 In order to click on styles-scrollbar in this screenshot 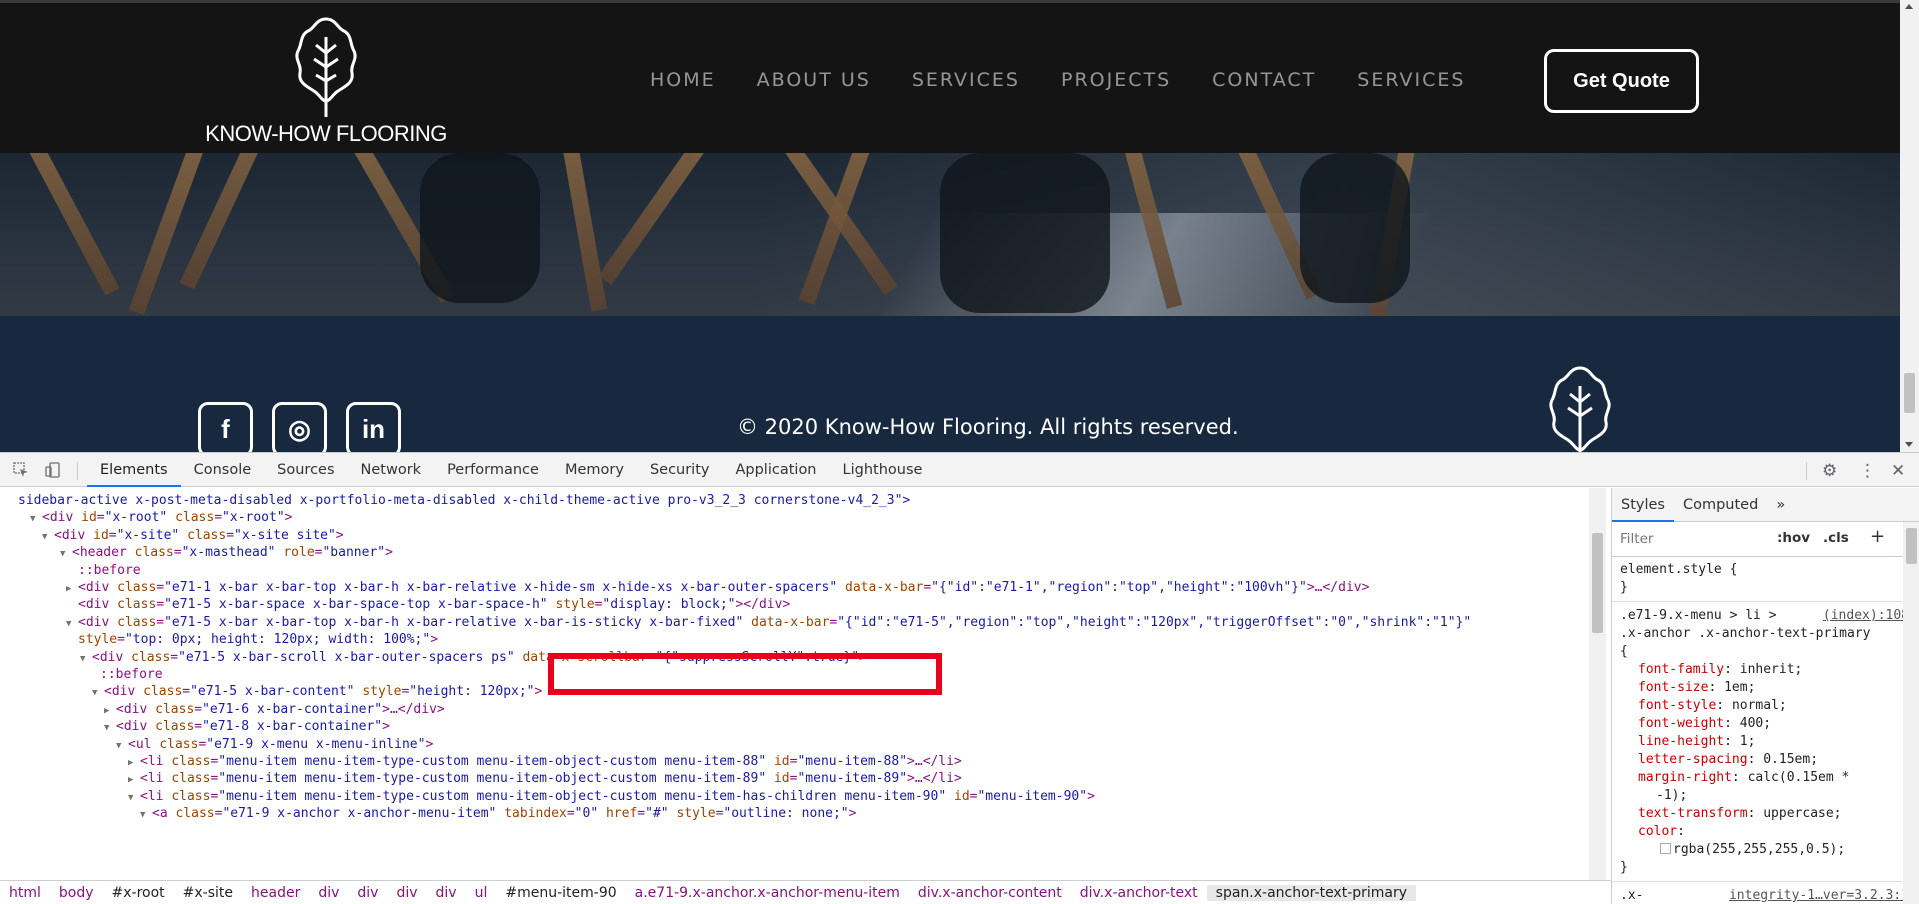, I will do `click(1911, 713)`.